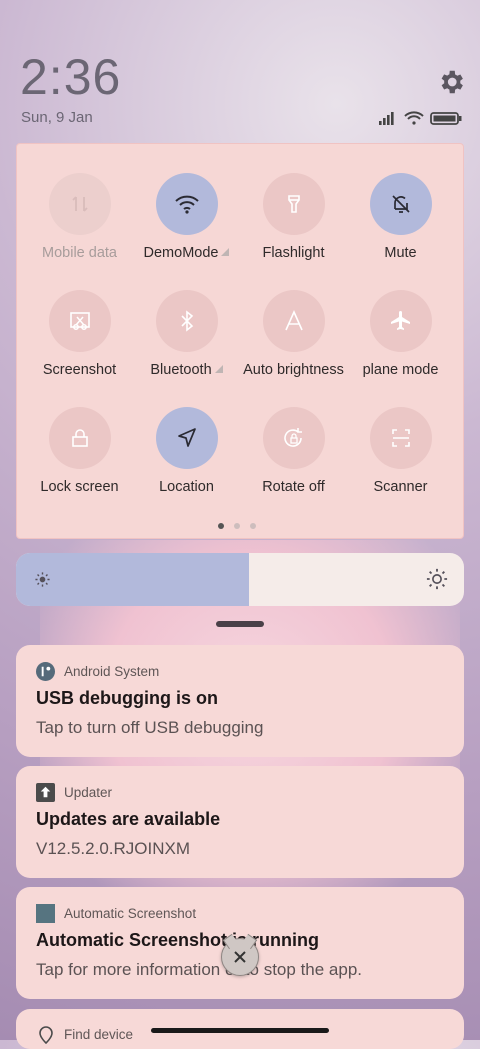 The height and width of the screenshot is (1049, 480). What do you see at coordinates (45, 1034) in the screenshot?
I see `location-pin-icon` at bounding box center [45, 1034].